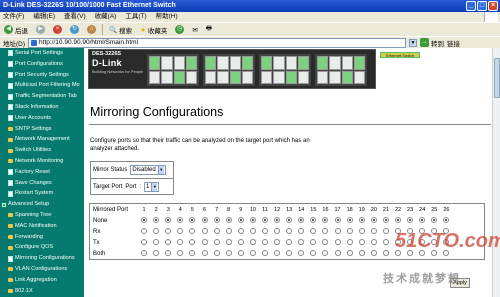 The image size is (500, 297). I want to click on history-button: ◷, so click(179, 30).